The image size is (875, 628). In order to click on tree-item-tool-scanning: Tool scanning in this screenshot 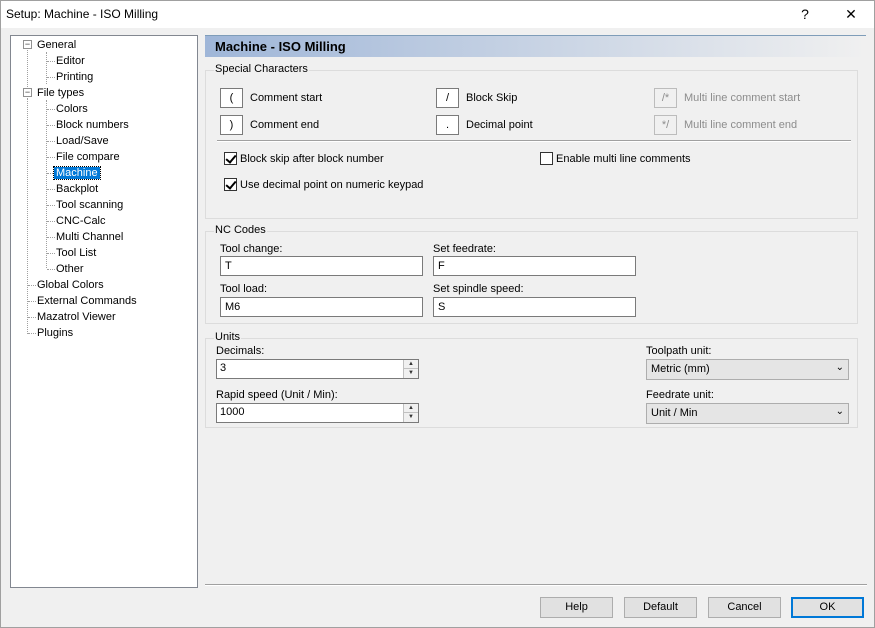, I will do `click(89, 205)`.